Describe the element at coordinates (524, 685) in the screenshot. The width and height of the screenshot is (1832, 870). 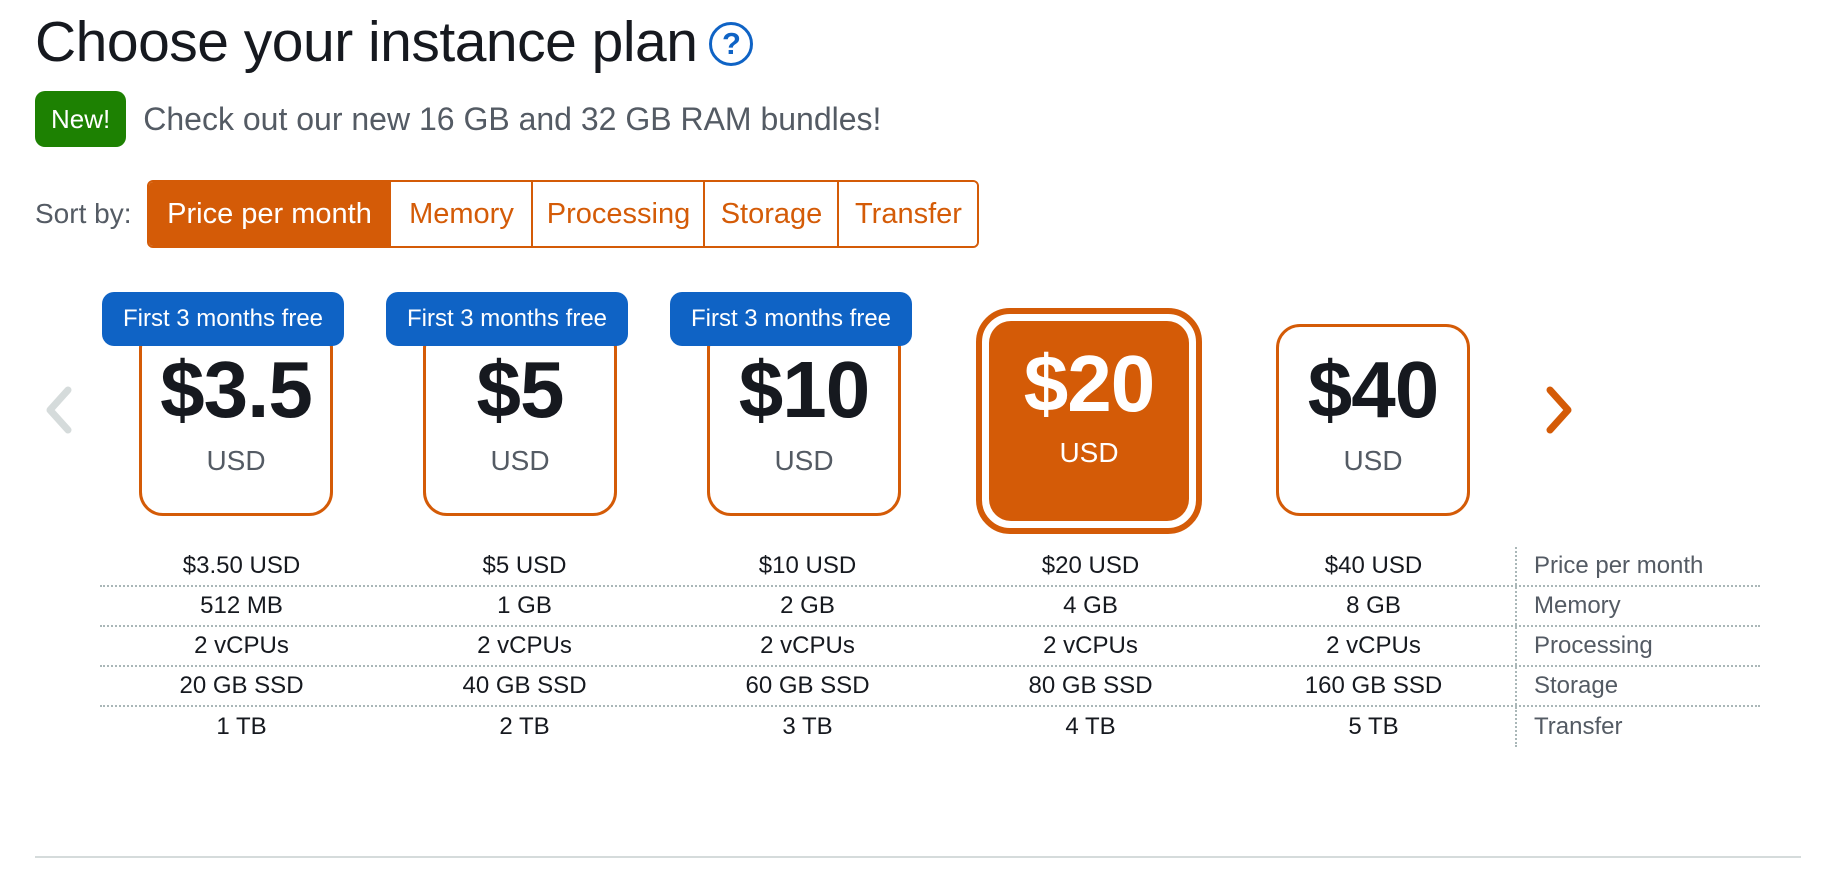
I see `spec-cell: 40 GB SSD` at that location.